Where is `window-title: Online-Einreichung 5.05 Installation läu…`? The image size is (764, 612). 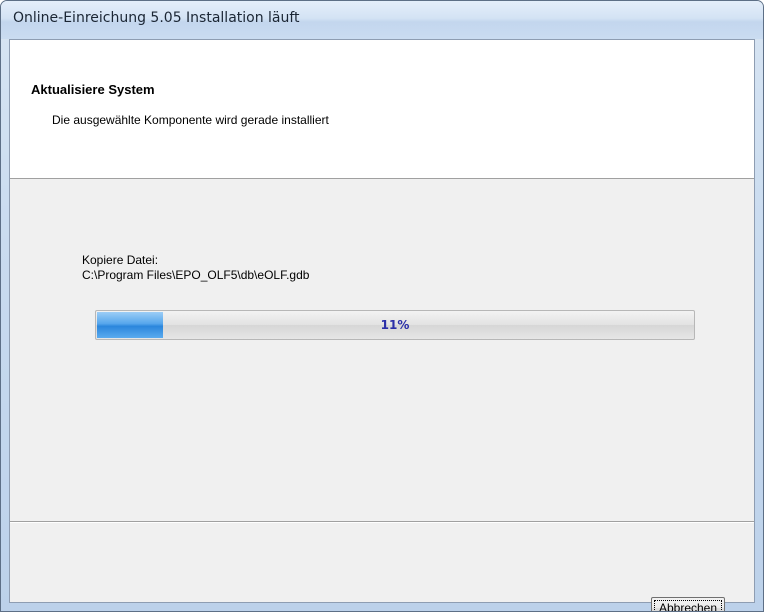
window-title: Online-Einreichung 5.05 Installation läu… is located at coordinates (156, 18).